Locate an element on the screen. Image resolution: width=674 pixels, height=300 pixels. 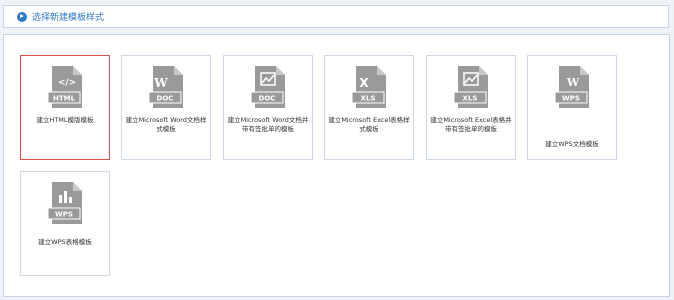
template-card-html: HTML </> 建立HTML模版模板 is located at coordinates (65, 107).